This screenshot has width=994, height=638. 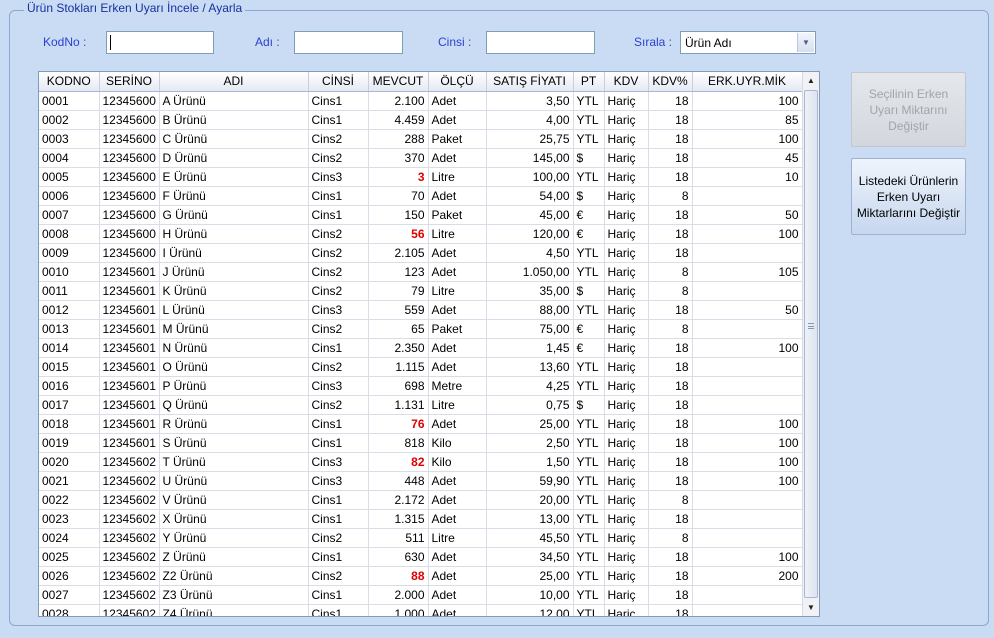 I want to click on chevron-down-icon: ▼, so click(x=805, y=42).